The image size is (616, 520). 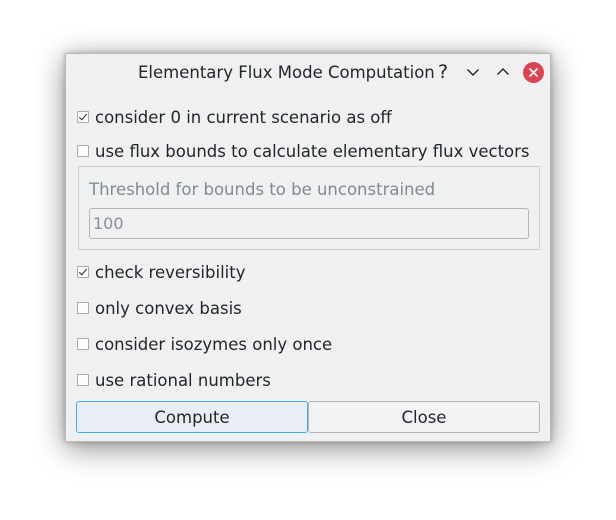 I want to click on rational-numbers-label: use rational numbers, so click(x=183, y=380).